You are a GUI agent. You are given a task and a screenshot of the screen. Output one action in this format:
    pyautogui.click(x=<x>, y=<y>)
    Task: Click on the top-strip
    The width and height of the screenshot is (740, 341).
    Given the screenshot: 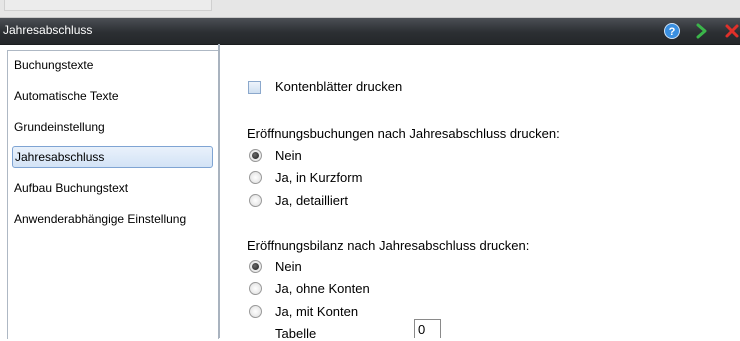 What is the action you would take?
    pyautogui.click(x=370, y=9)
    